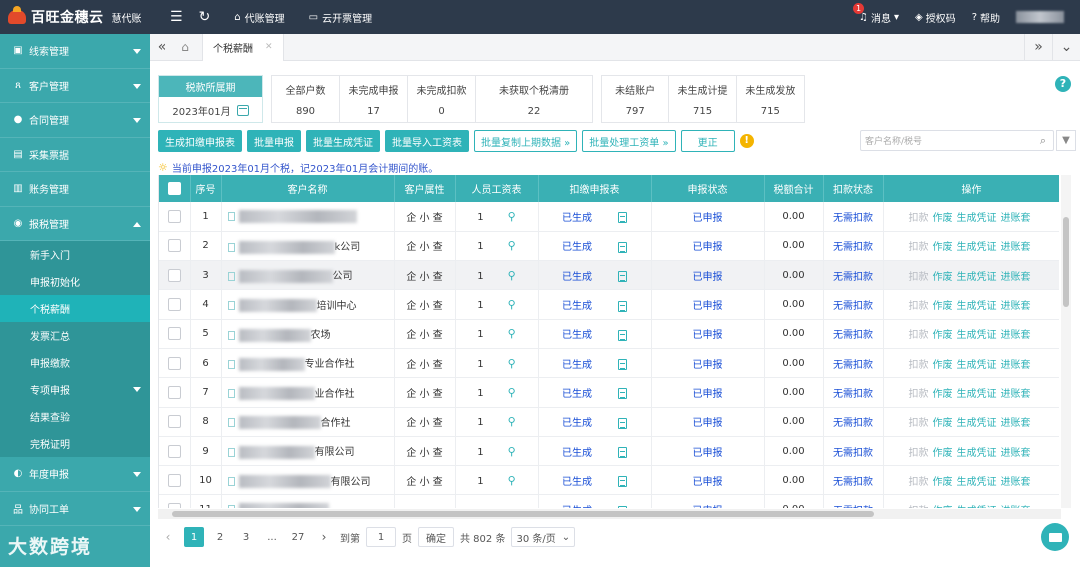 The width and height of the screenshot is (1080, 567). Describe the element at coordinates (174, 188) in the screenshot. I see `select-all-checkbox` at that location.